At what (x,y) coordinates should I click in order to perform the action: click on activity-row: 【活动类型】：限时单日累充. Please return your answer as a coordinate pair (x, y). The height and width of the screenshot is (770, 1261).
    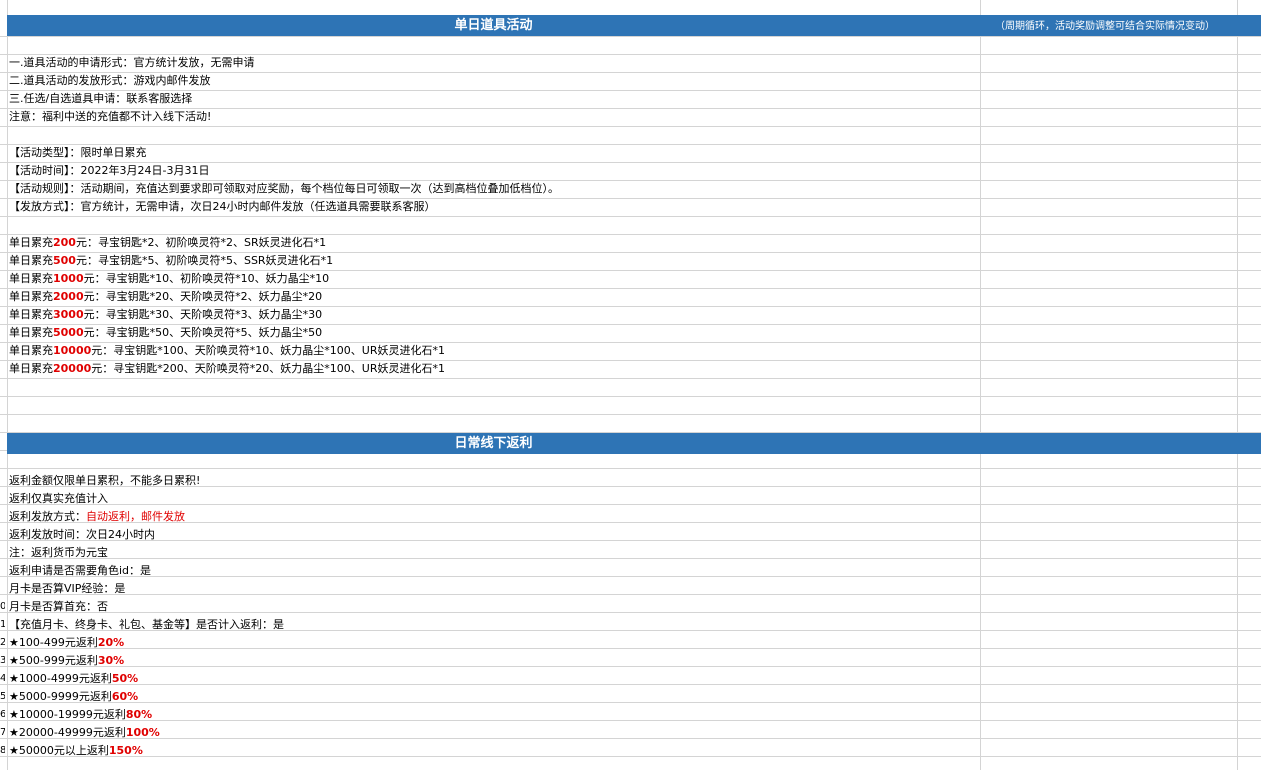
    Looking at the image, I should click on (78, 152).